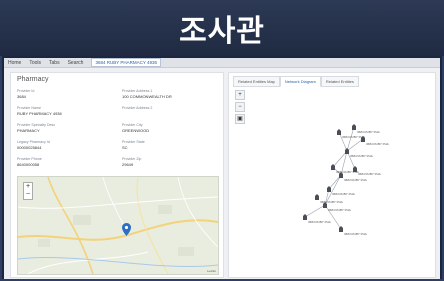 The height and width of the screenshot is (281, 444). What do you see at coordinates (169, 128) in the screenshot?
I see `field-city: Provider City GREENWOOD` at bounding box center [169, 128].